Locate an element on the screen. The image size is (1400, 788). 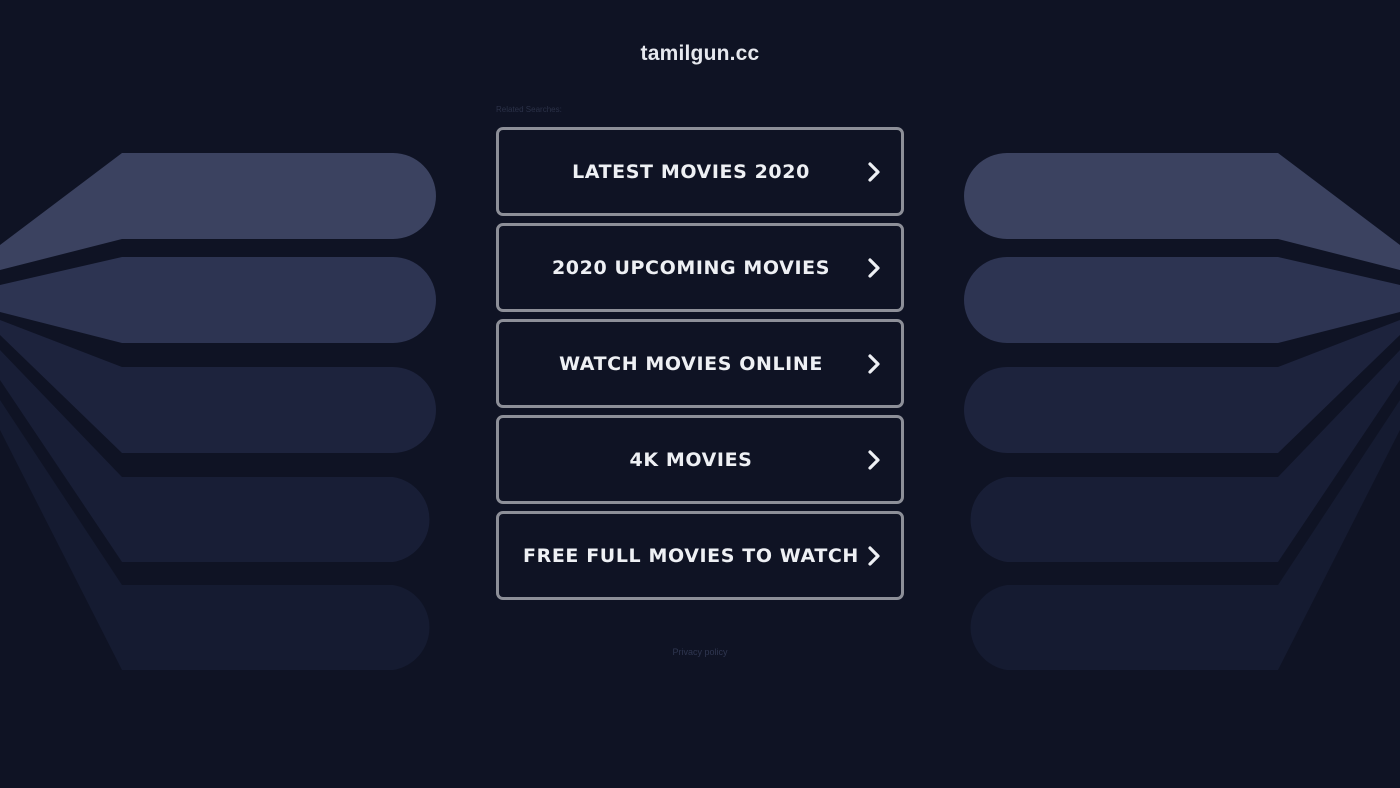
privacy-policy-link: Privacy policy is located at coordinates (700, 652).